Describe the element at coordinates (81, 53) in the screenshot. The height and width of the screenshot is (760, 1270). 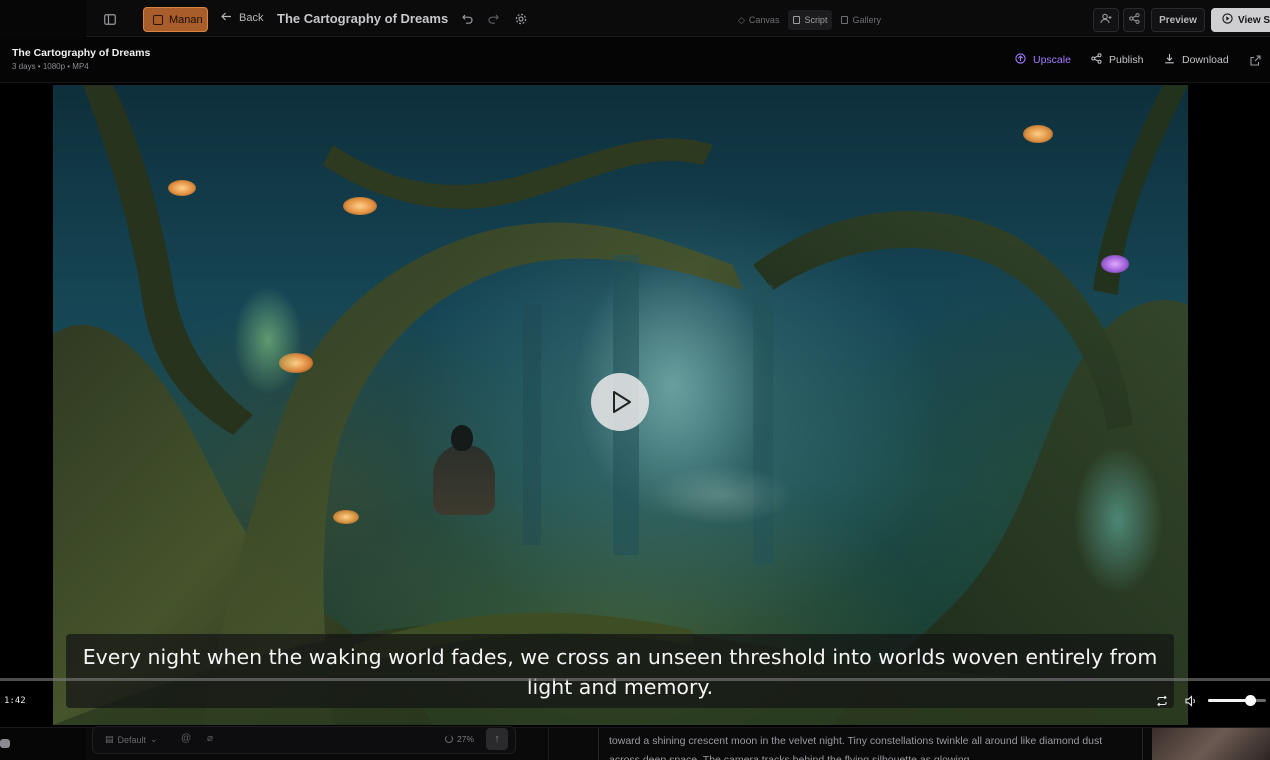
I see `video-title: The Cartography of Dreams` at that location.